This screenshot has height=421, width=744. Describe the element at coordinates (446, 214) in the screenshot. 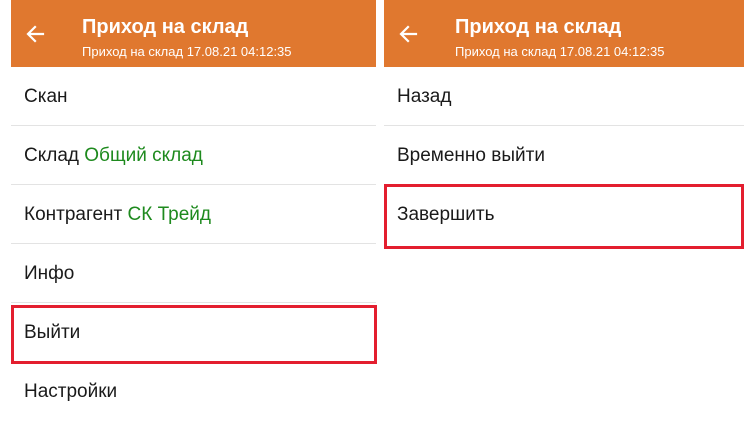

I see `menu-item-label: Завершить` at that location.